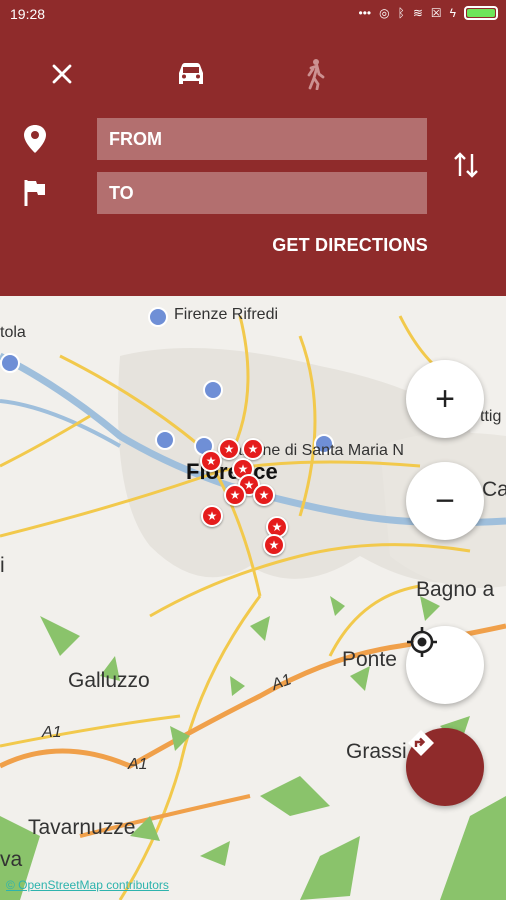  Describe the element at coordinates (87, 885) in the screenshot. I see `osm-attribution-link: © OpenStreetMap contributors` at that location.